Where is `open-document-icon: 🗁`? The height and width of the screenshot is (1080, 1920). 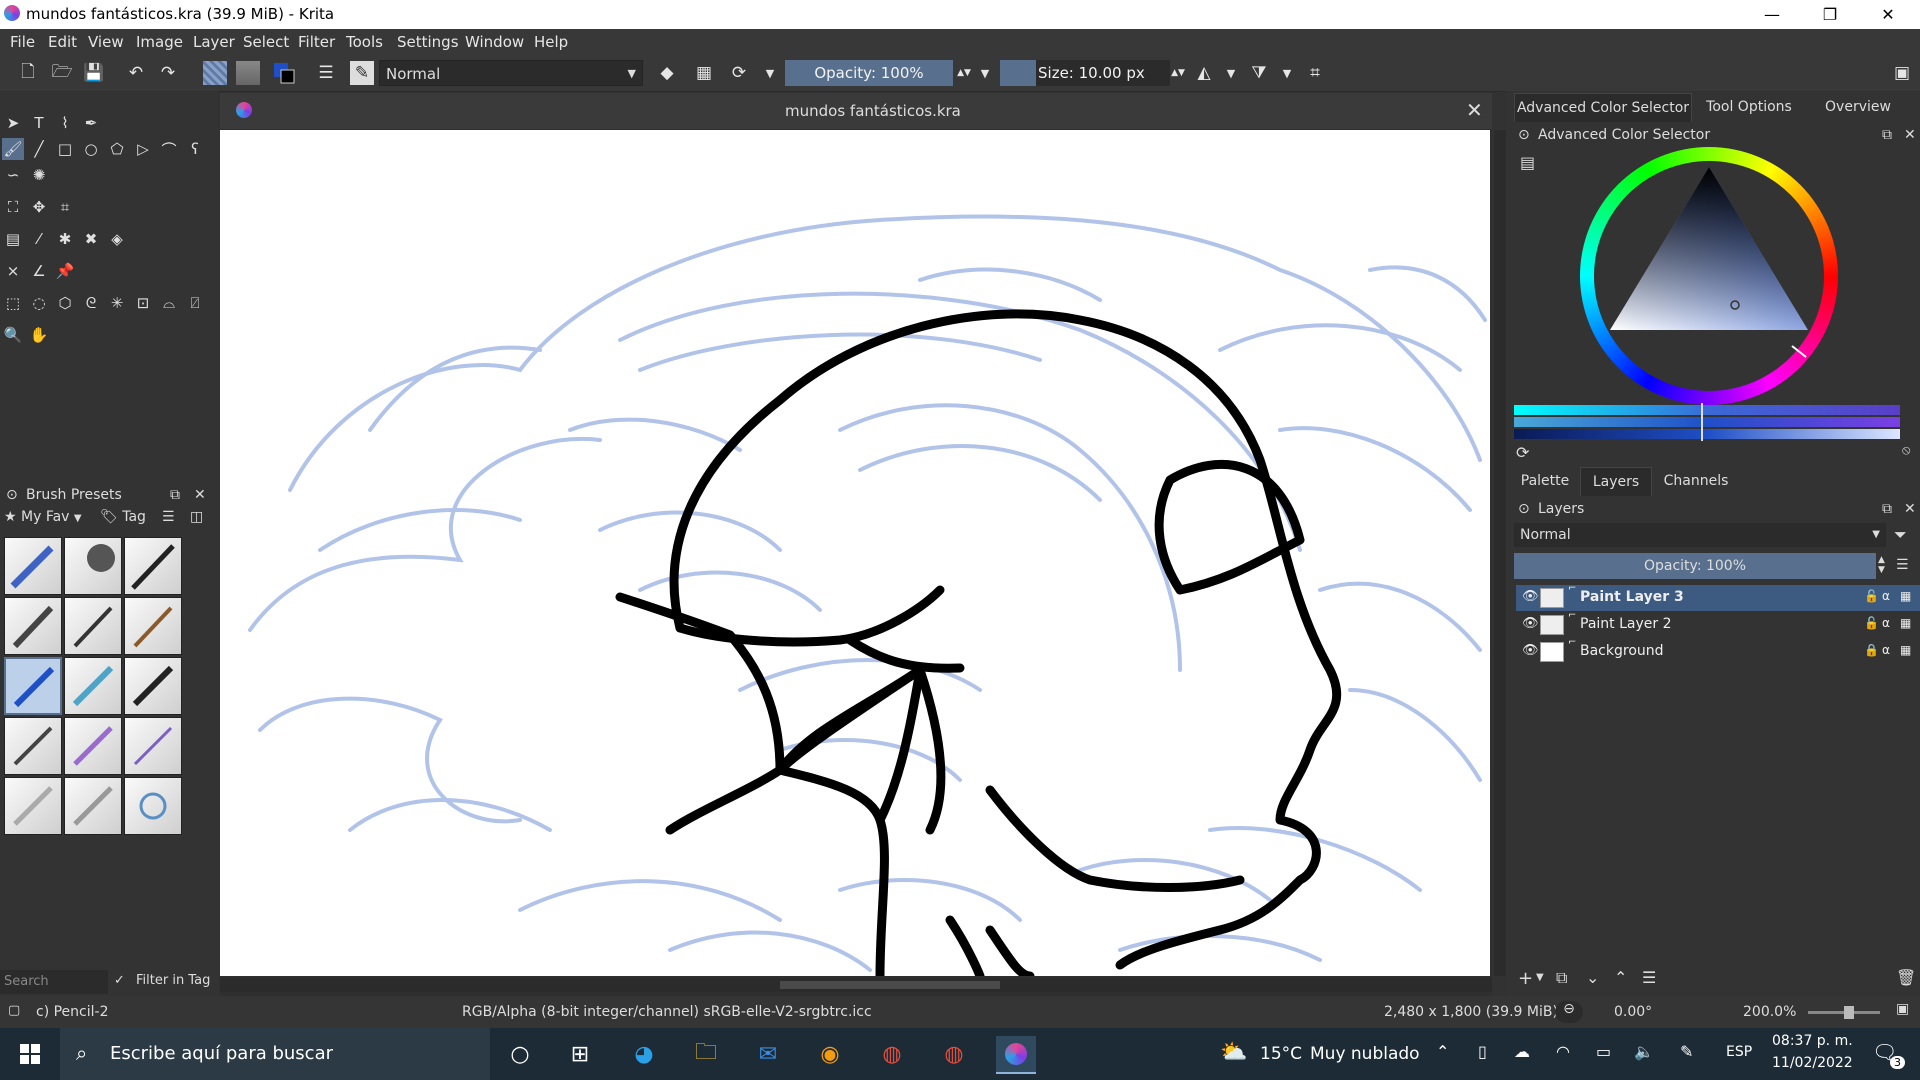
open-document-icon: 🗁 is located at coordinates (62, 73).